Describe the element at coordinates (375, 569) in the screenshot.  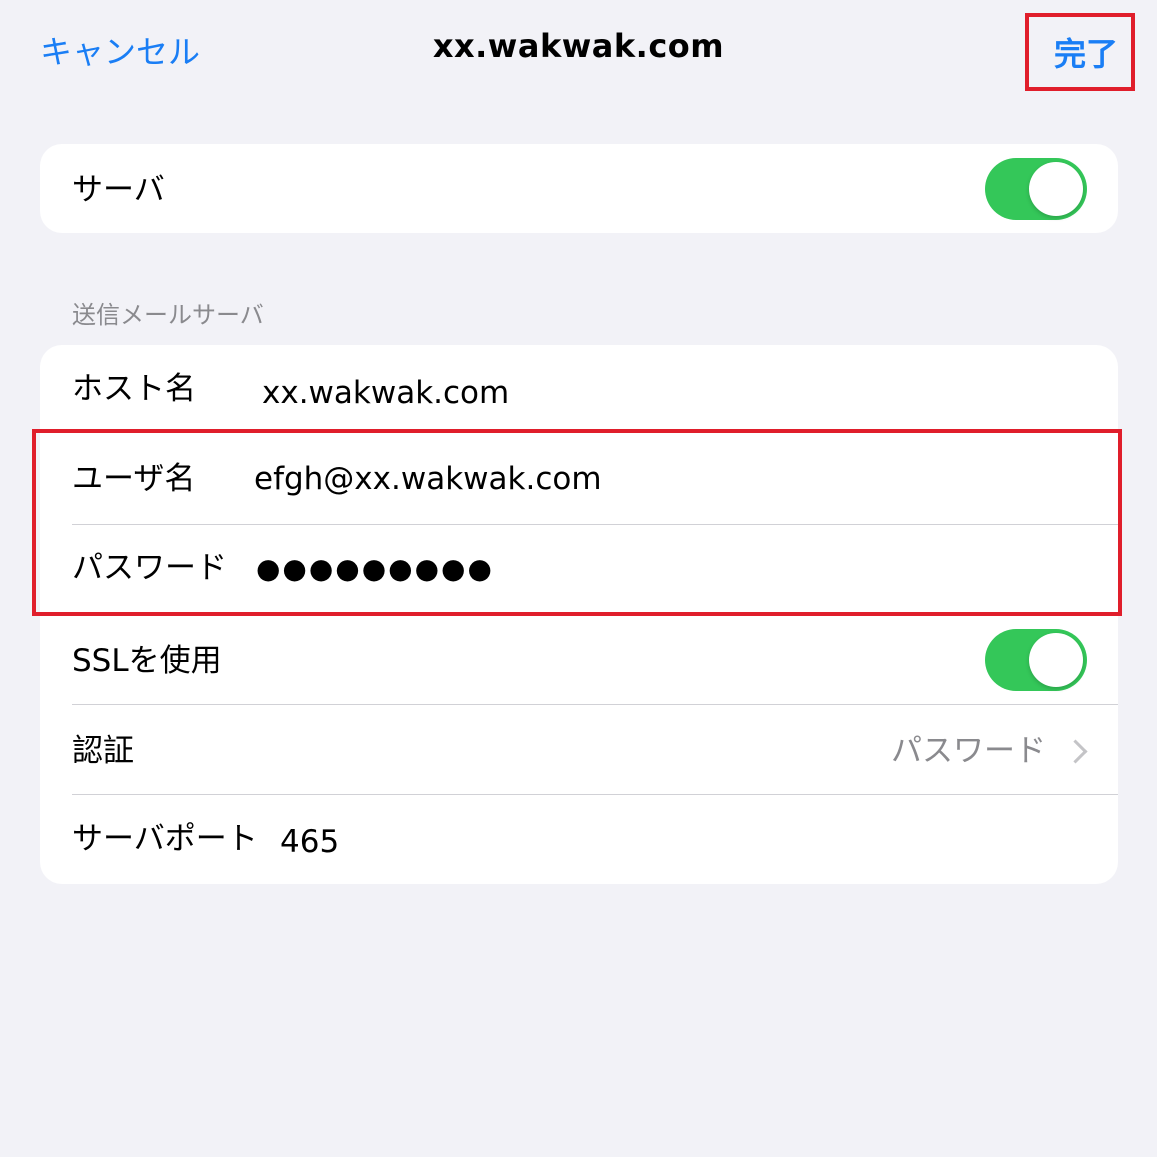
I see `password-field: ●●●●●●●●●` at that location.